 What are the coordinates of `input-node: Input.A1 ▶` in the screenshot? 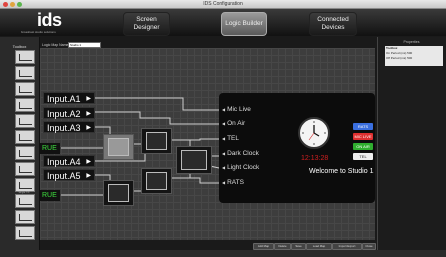 It's located at (69, 98).